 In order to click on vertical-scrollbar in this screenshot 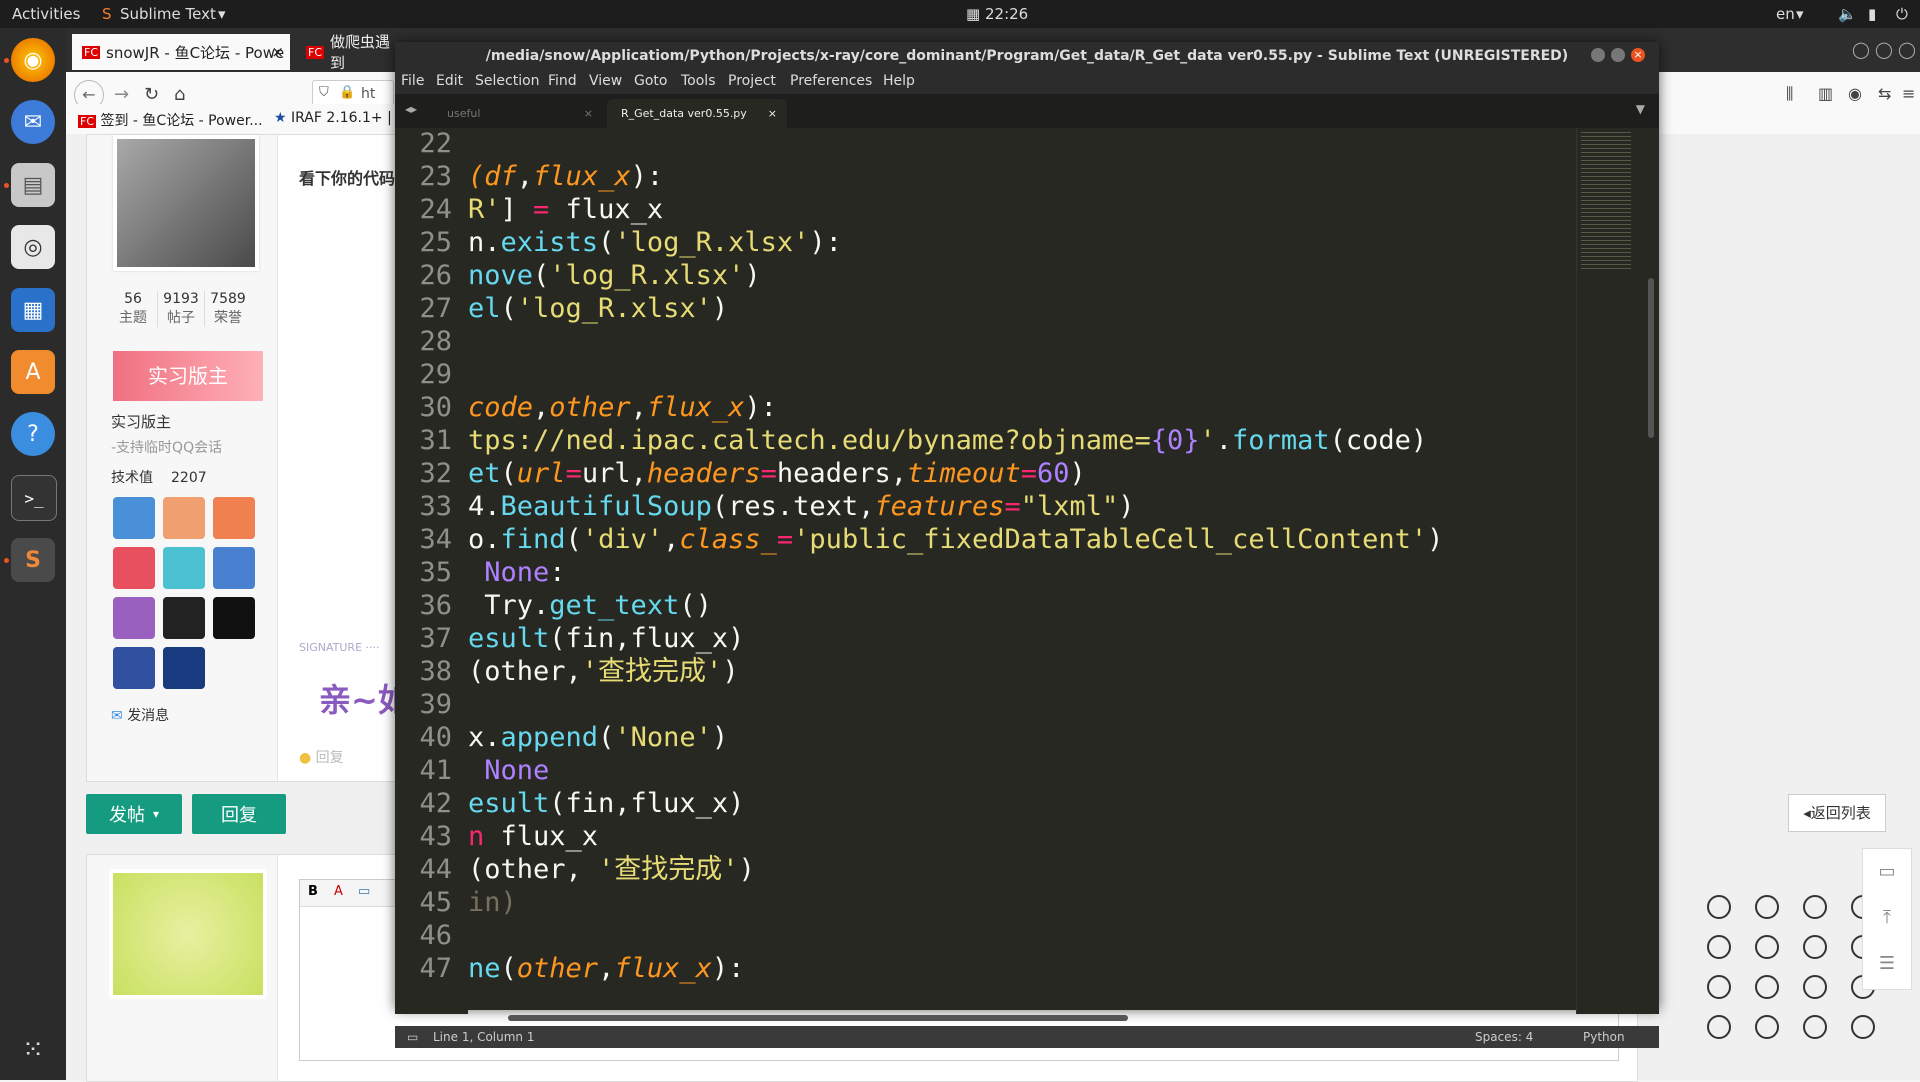, I will do `click(1651, 571)`.